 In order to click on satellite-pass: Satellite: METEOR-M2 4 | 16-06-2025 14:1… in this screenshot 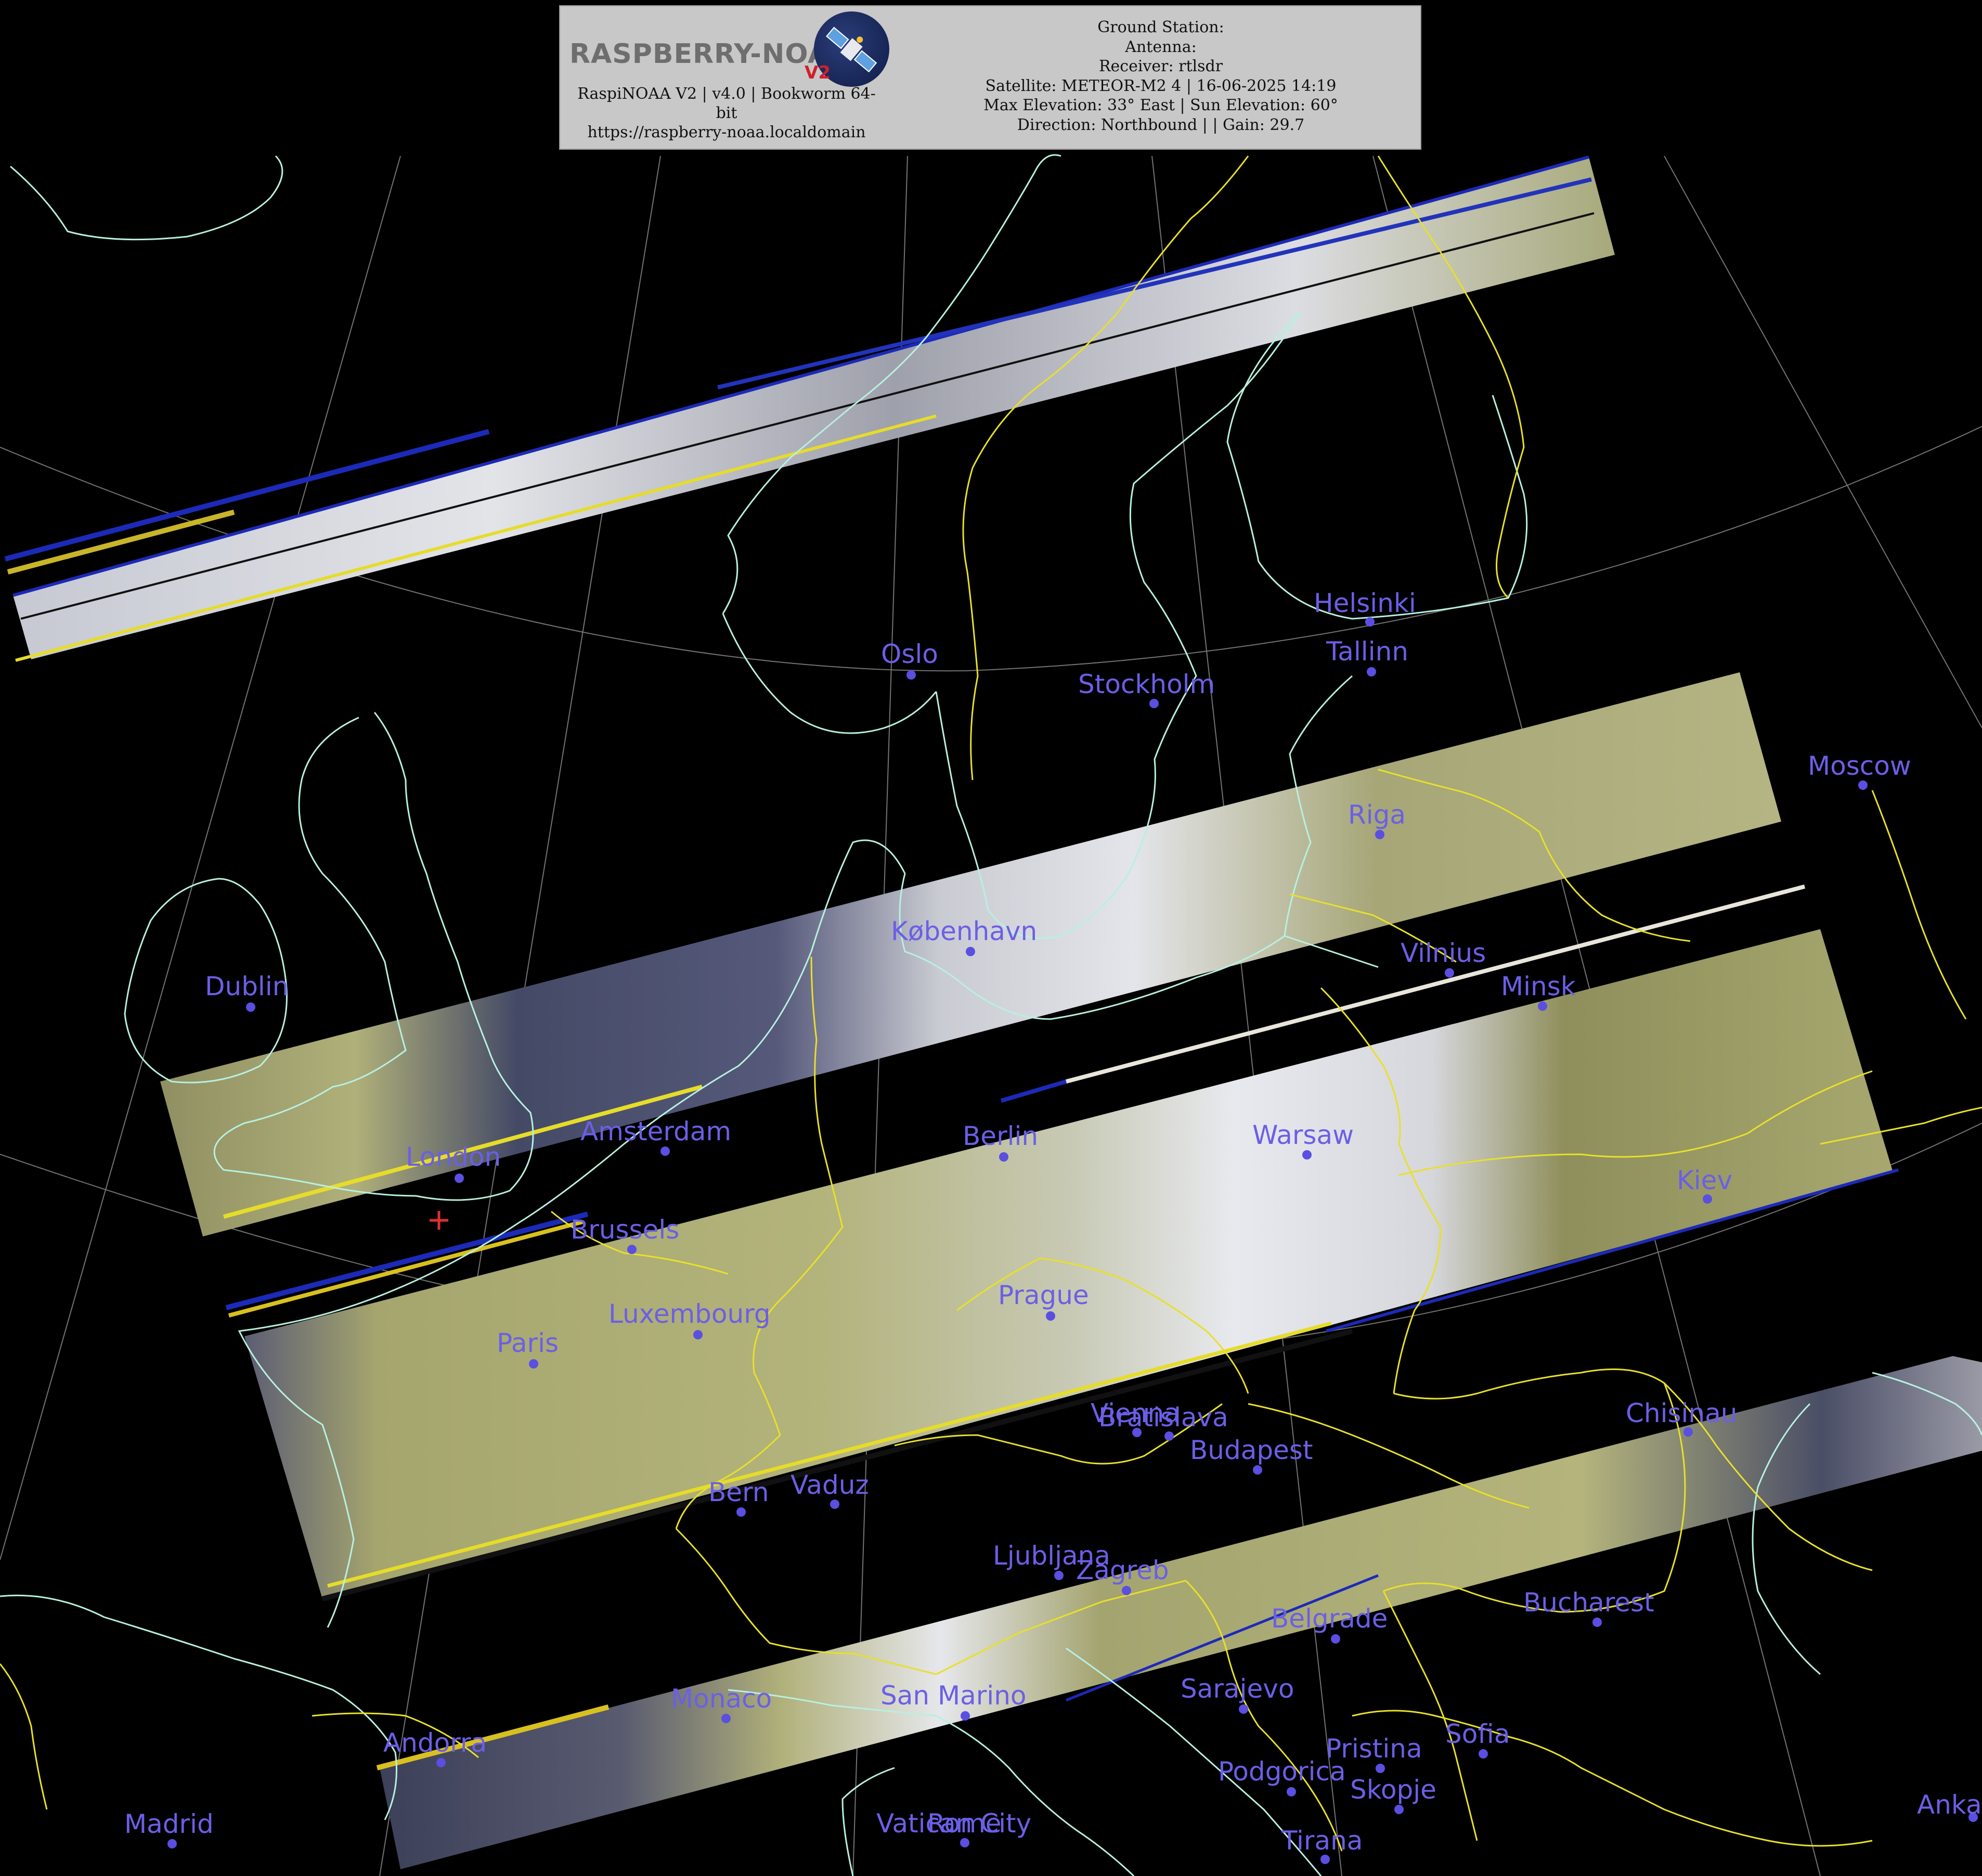, I will do `click(1161, 85)`.